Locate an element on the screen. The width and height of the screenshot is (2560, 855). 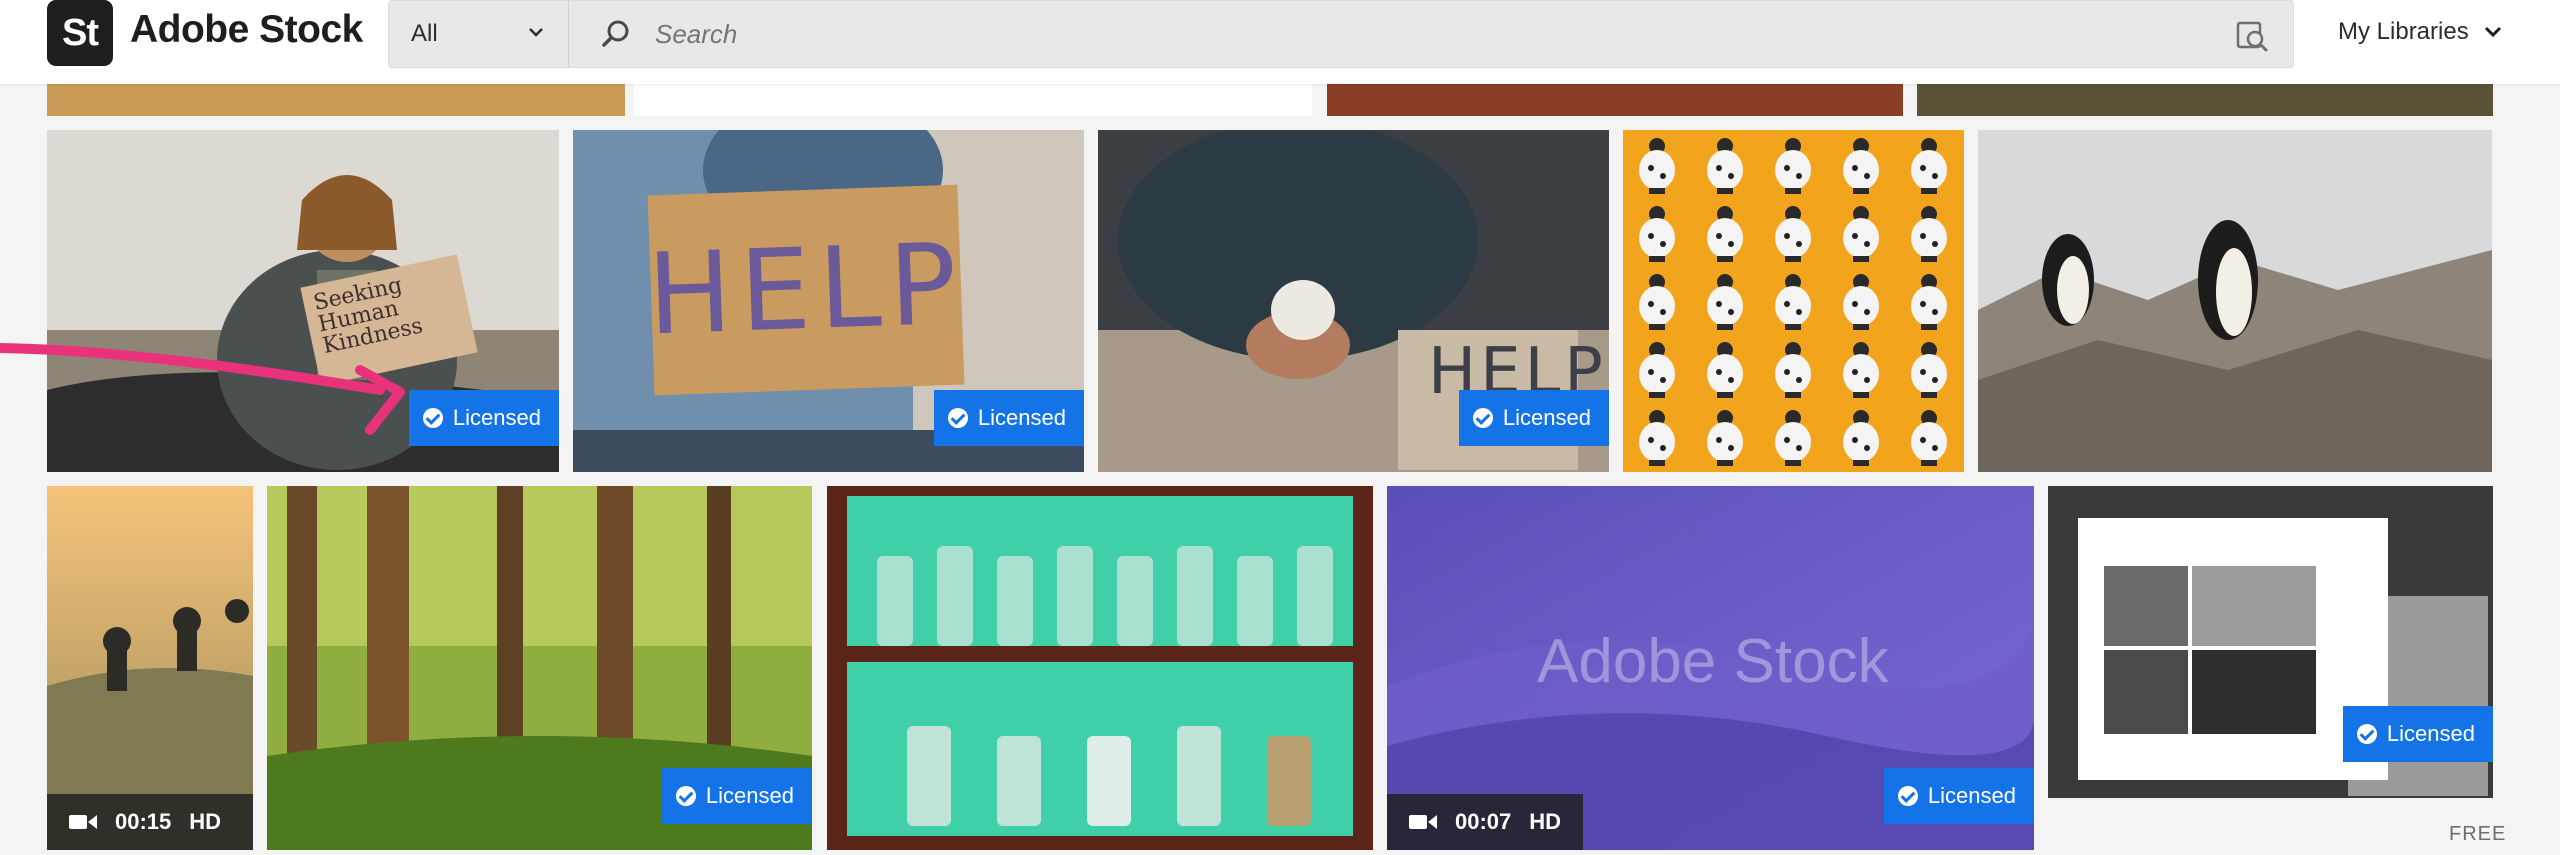
tile-pattern is located at coordinates (1793, 301).